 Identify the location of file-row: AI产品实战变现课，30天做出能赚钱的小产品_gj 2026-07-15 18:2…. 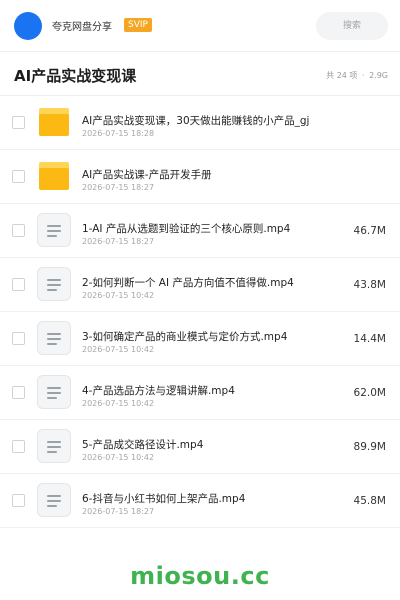
(200, 123).